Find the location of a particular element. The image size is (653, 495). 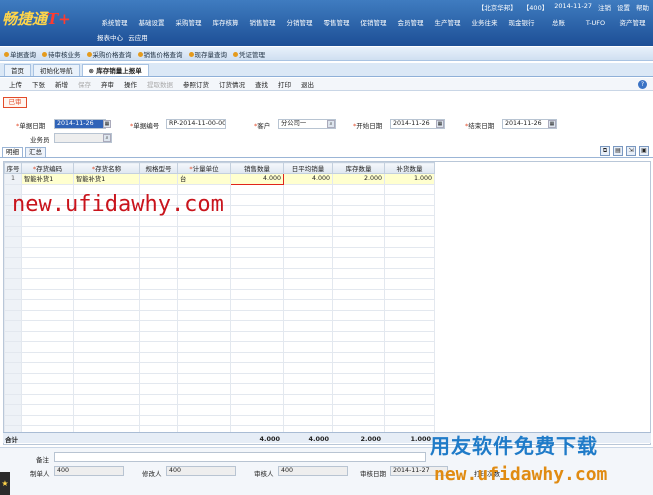

menu-item: 分销管理 is located at coordinates (299, 23).